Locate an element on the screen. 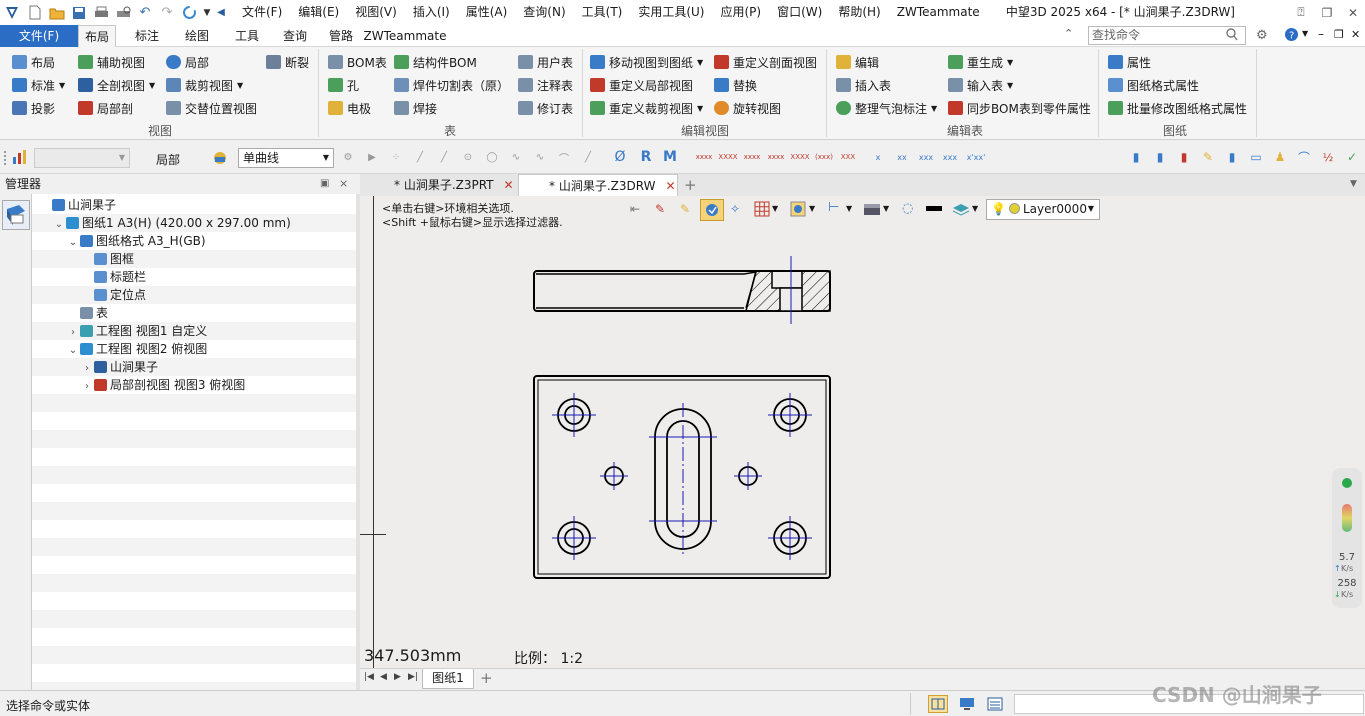 This screenshot has height=716, width=1365. arc-icon: ⌒ is located at coordinates (564, 157).